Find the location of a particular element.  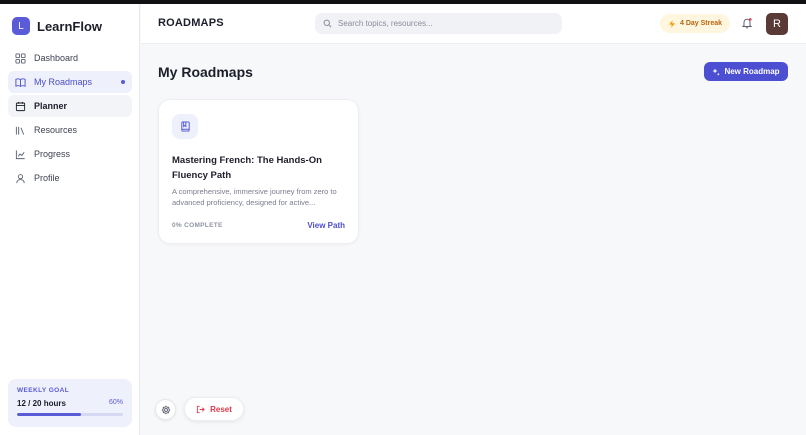

reset-button: Reset is located at coordinates (214, 409).